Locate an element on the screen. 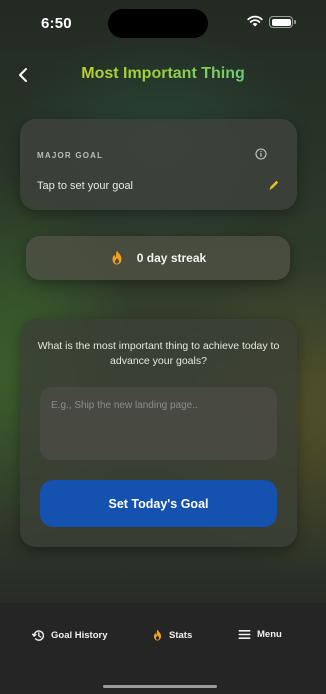  streak-card: 0 day streak is located at coordinates (158, 258).